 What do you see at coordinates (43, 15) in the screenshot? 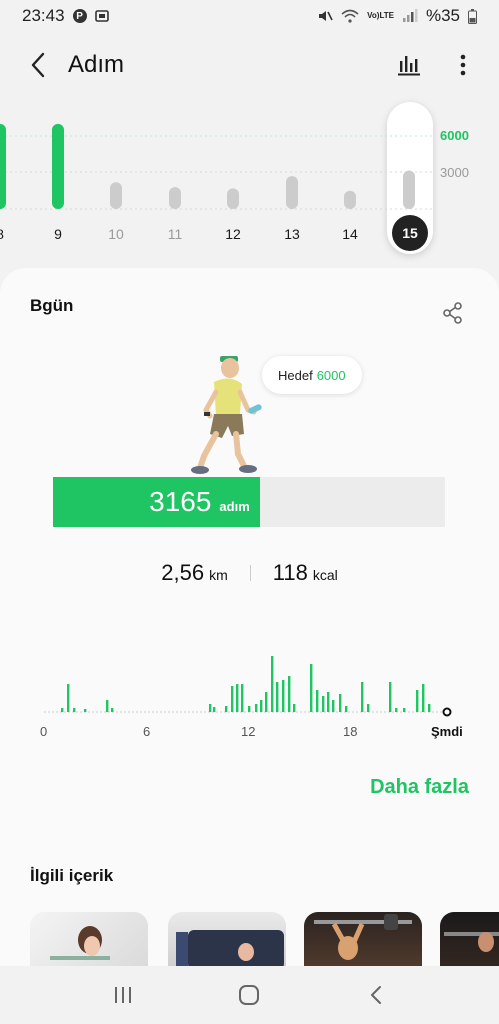
I see `status-time: 23:43` at bounding box center [43, 15].